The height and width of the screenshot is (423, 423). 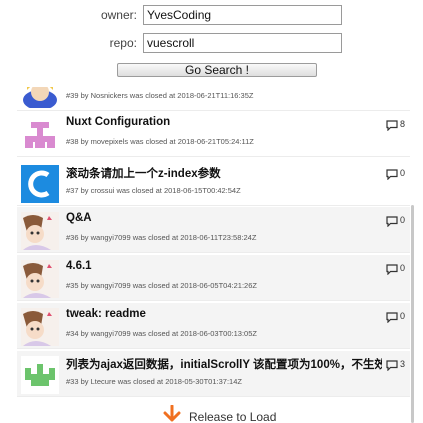 What do you see at coordinates (224, 122) in the screenshot?
I see `issue-title: Nuxt Configuration` at bounding box center [224, 122].